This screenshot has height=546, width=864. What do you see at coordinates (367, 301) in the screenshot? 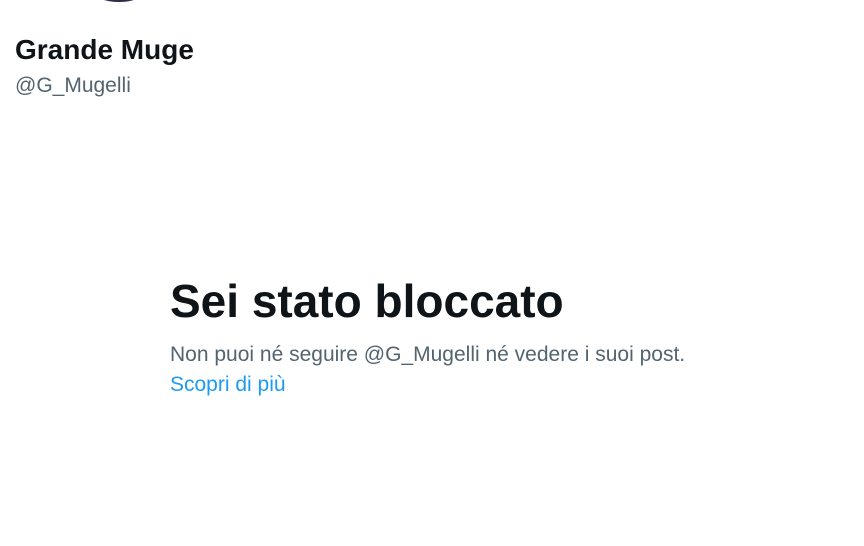
I see `blocked-title: Sei stato bloccato` at bounding box center [367, 301].